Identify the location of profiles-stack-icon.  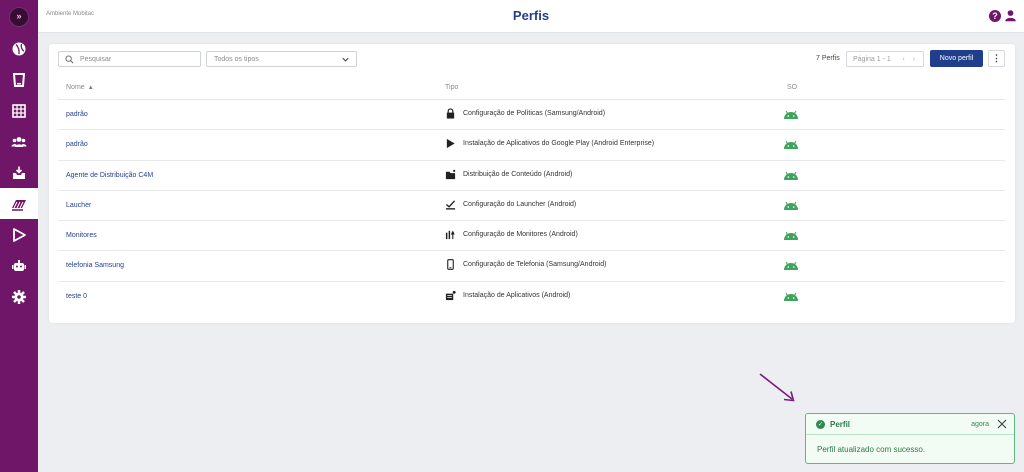
(19, 205).